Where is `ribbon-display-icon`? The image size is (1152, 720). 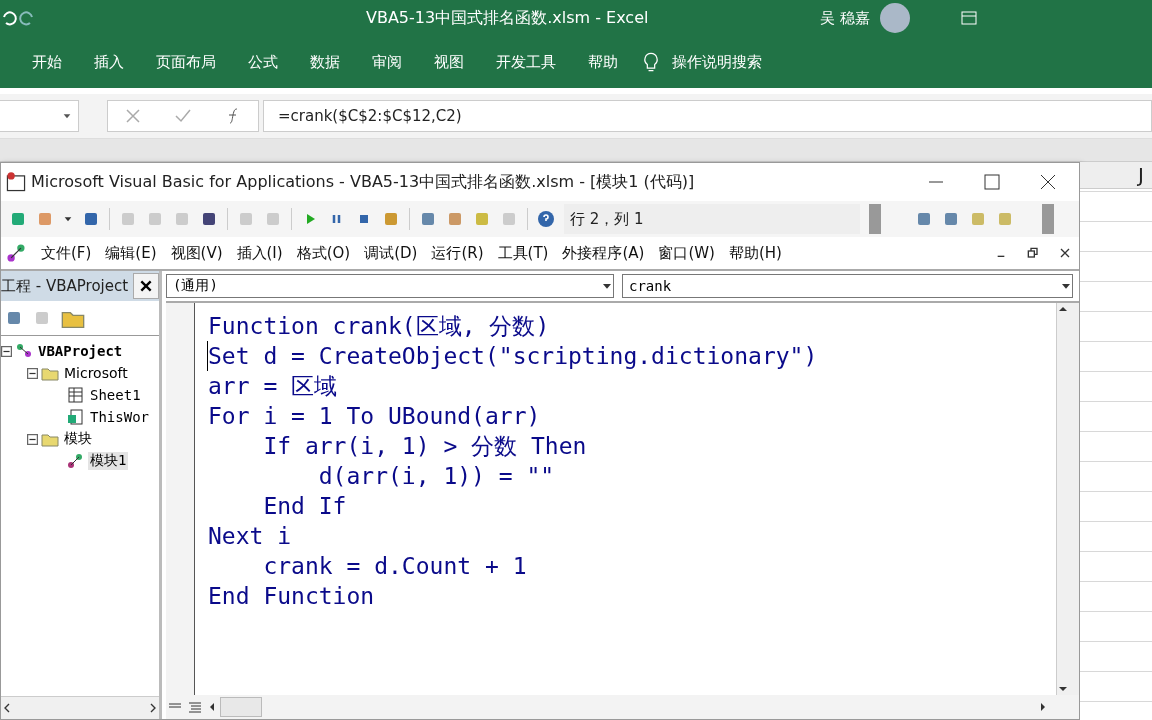 ribbon-display-icon is located at coordinates (969, 18).